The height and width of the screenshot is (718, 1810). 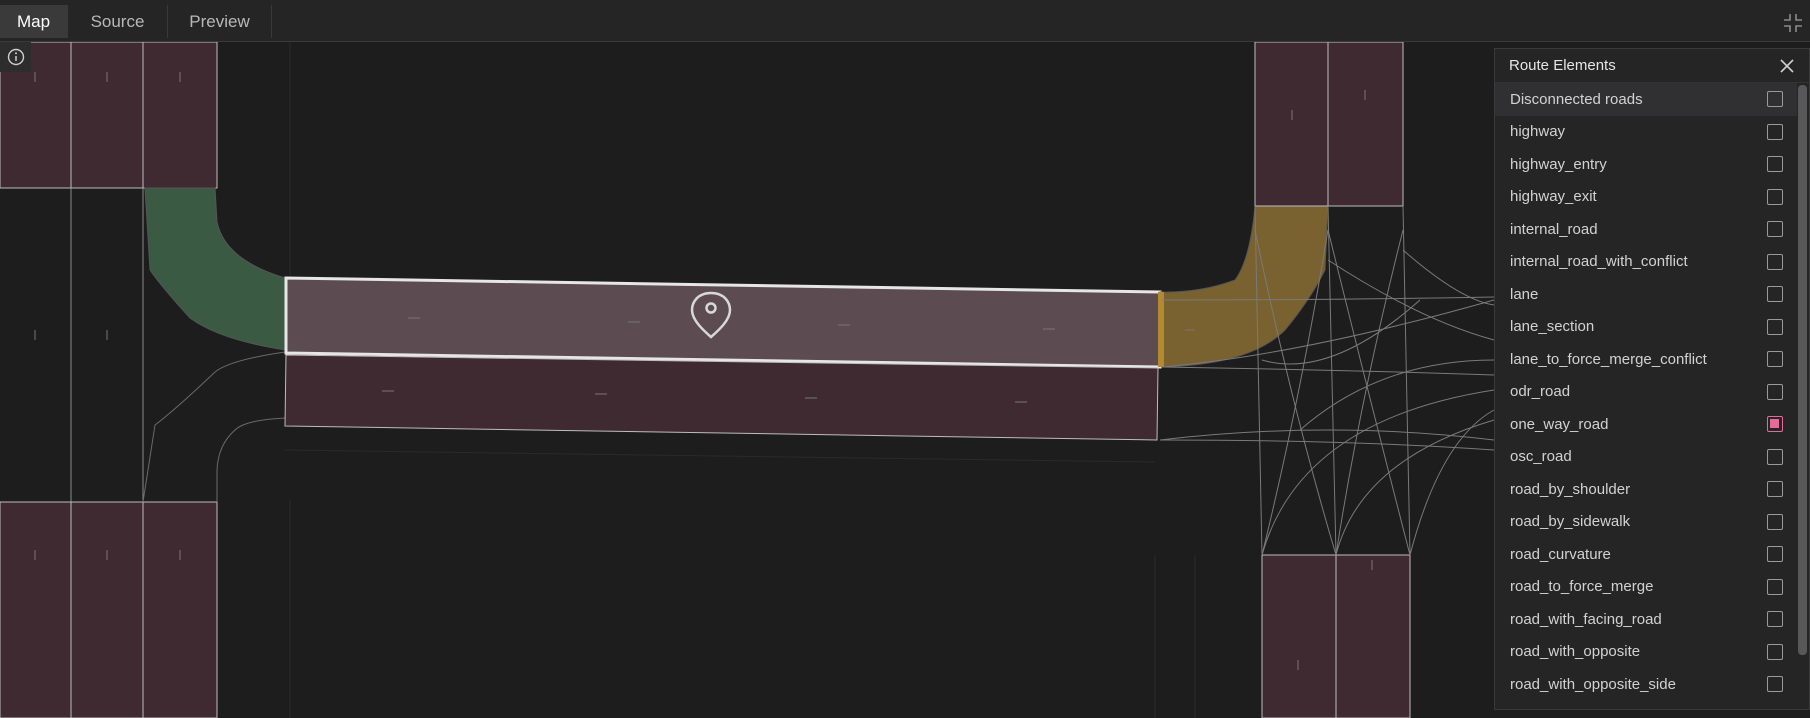 I want to click on item-label: internal_road, so click(x=1554, y=229).